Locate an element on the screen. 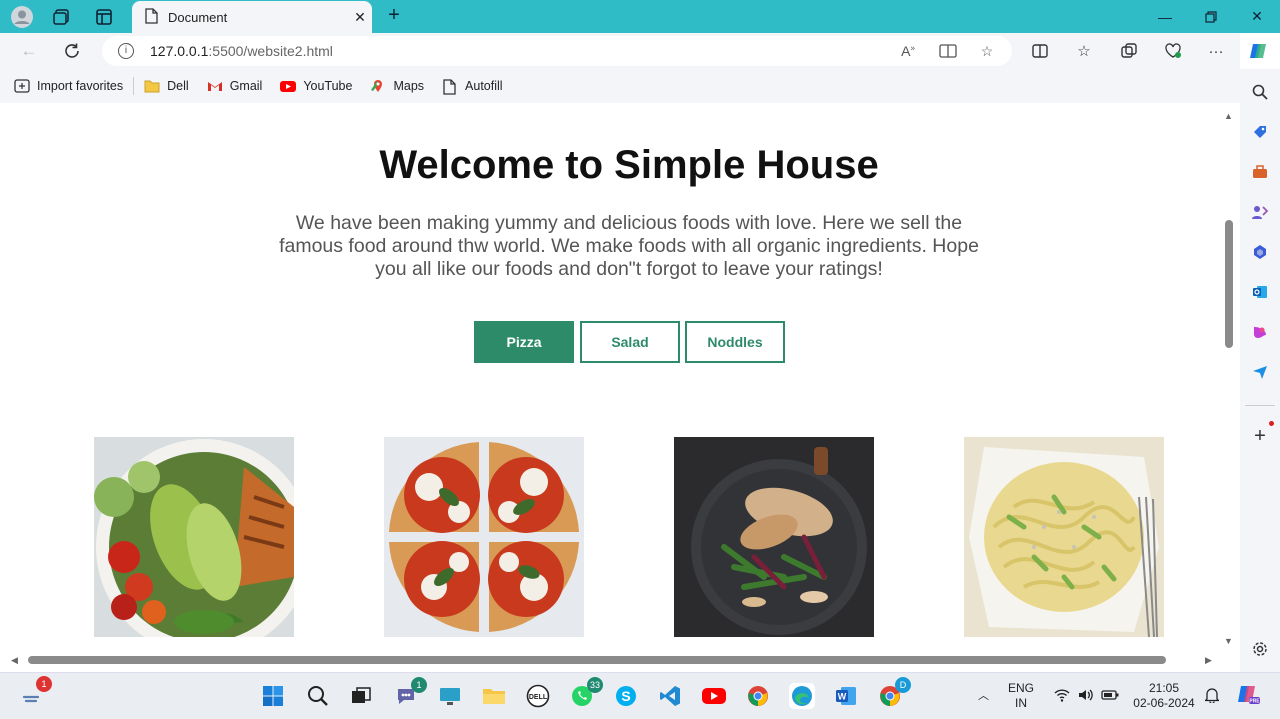 Image resolution: width=1280 pixels, height=719 pixels. bookmark-label: Maps is located at coordinates (409, 86).